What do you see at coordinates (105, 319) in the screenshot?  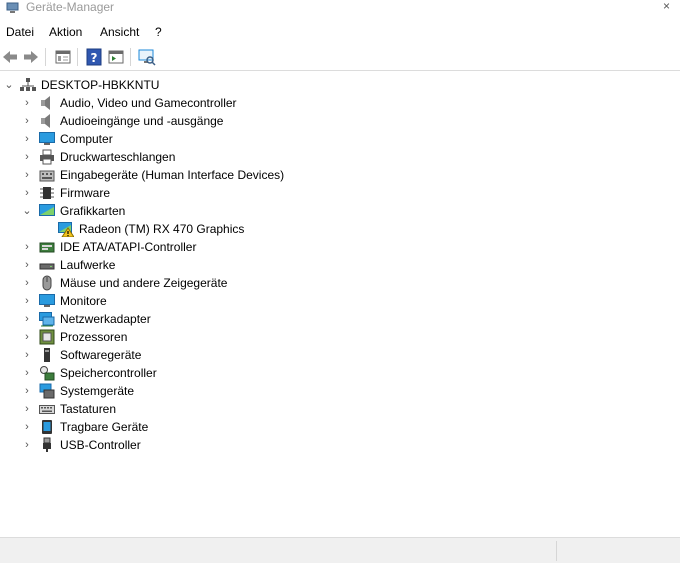 I see `category-label: Netzwerkadapter` at bounding box center [105, 319].